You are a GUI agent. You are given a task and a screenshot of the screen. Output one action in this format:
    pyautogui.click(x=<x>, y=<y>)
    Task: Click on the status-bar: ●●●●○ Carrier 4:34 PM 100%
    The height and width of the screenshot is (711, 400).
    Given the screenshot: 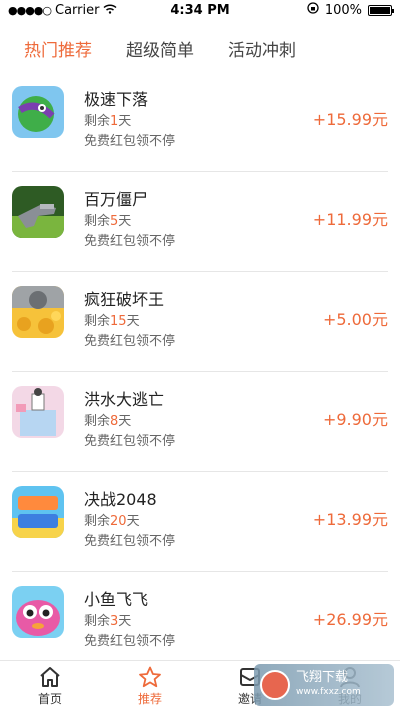 What is the action you would take?
    pyautogui.click(x=200, y=10)
    